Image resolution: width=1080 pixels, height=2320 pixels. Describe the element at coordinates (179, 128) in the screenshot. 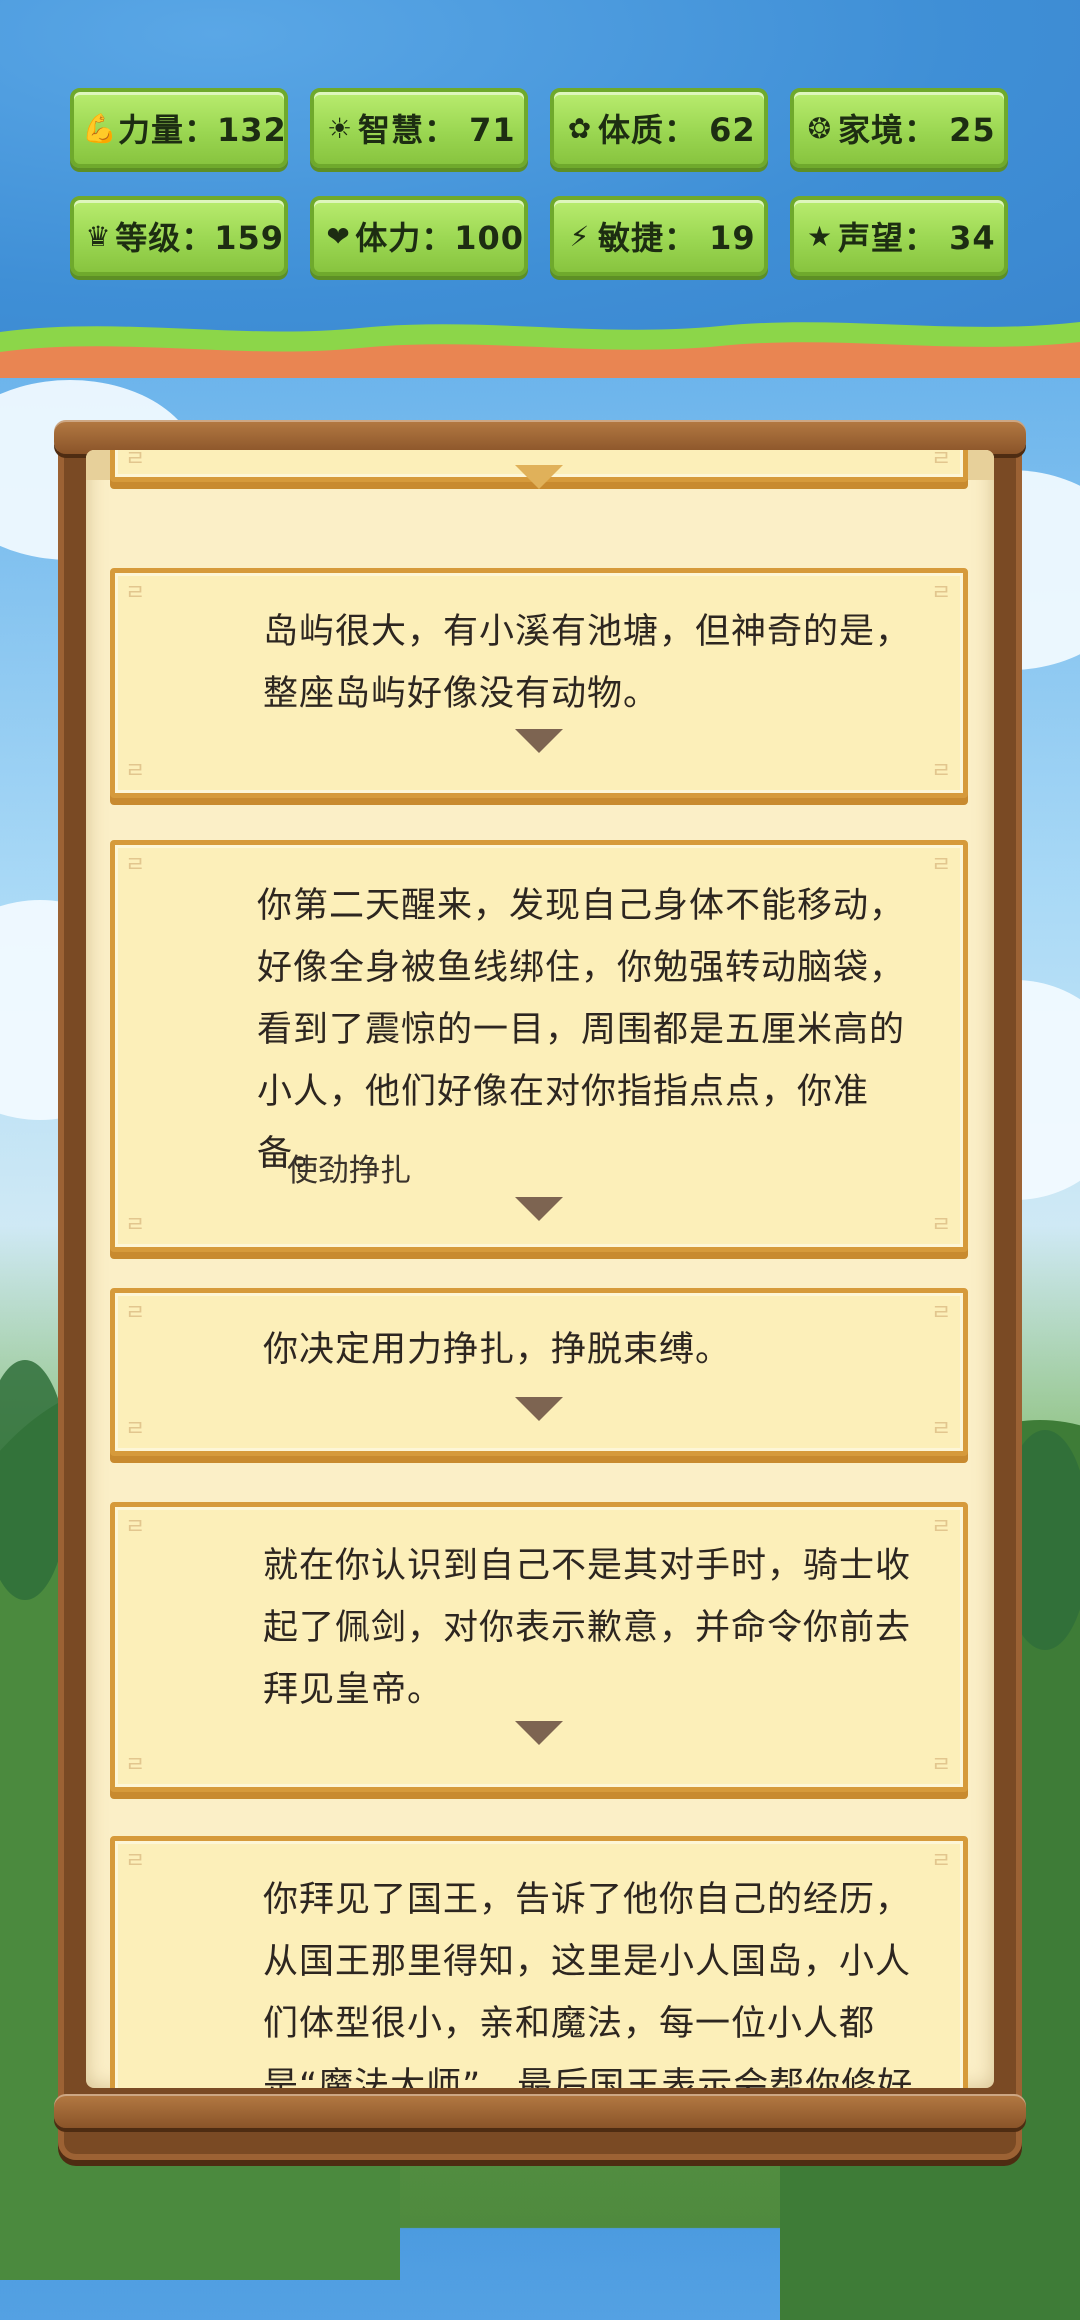

I see `stat-strength: 💪 力量：132` at that location.